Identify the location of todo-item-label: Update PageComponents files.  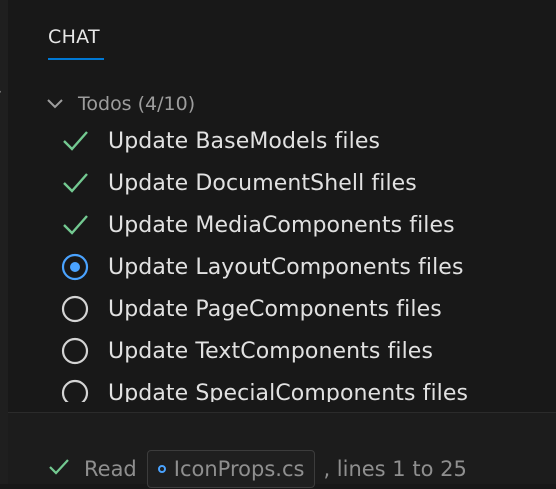
(275, 309).